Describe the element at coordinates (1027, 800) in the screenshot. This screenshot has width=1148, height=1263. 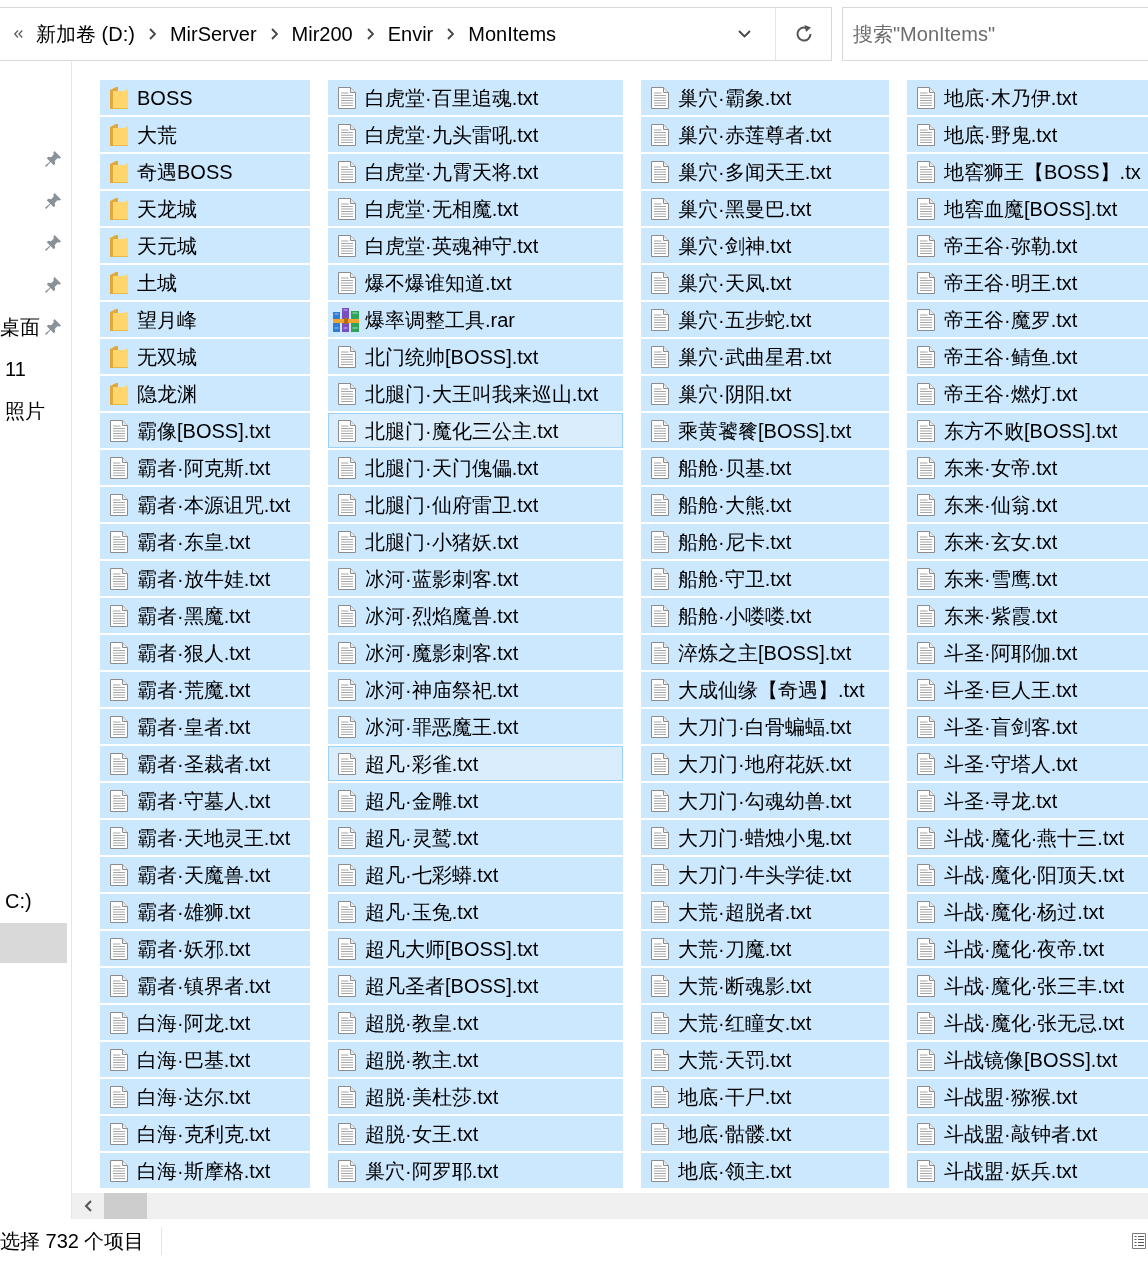
I see `file-item: 斗圣·寻龙.txt` at that location.